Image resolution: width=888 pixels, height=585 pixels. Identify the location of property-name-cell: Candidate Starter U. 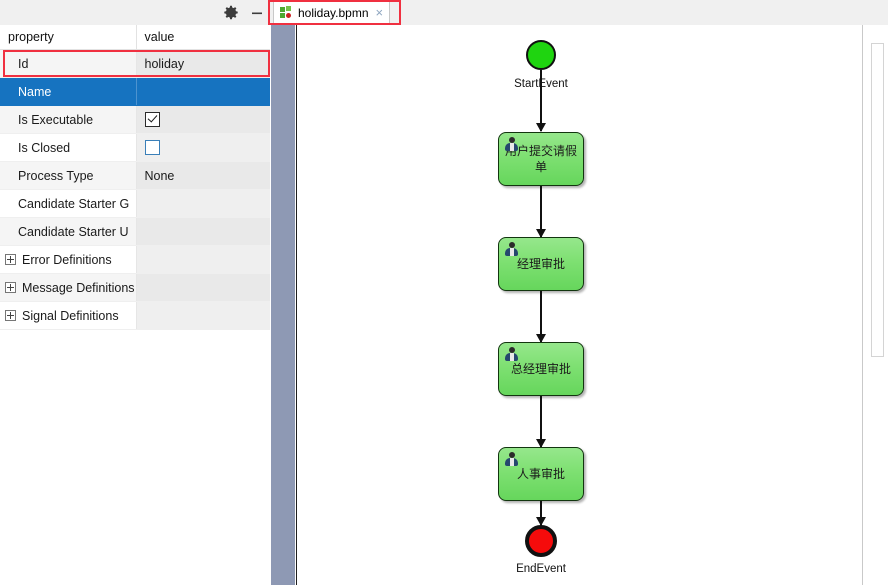
(68, 231).